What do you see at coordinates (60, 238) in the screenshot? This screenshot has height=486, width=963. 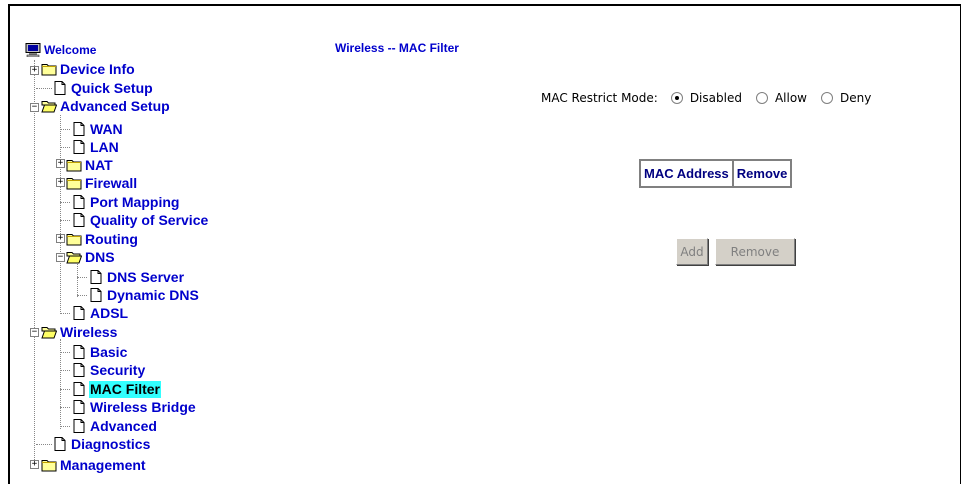 I see `expand-toggle-routing: +` at bounding box center [60, 238].